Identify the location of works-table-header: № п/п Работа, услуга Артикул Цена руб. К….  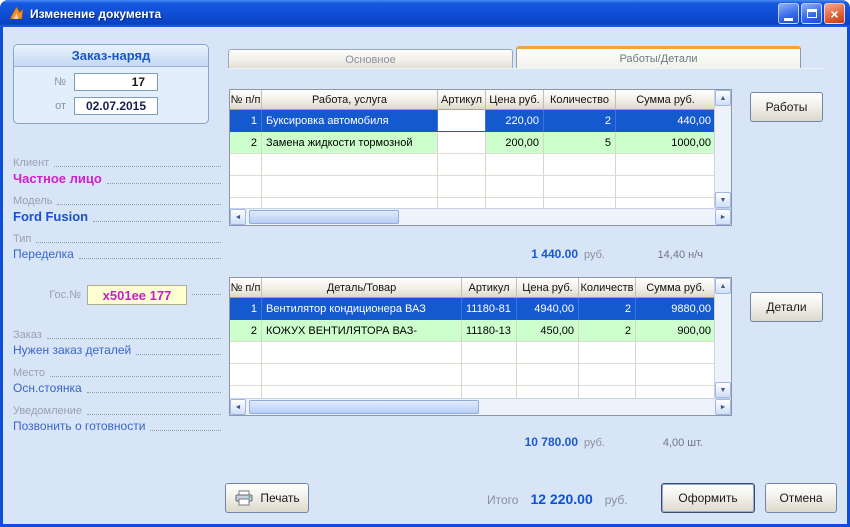
(472, 100).